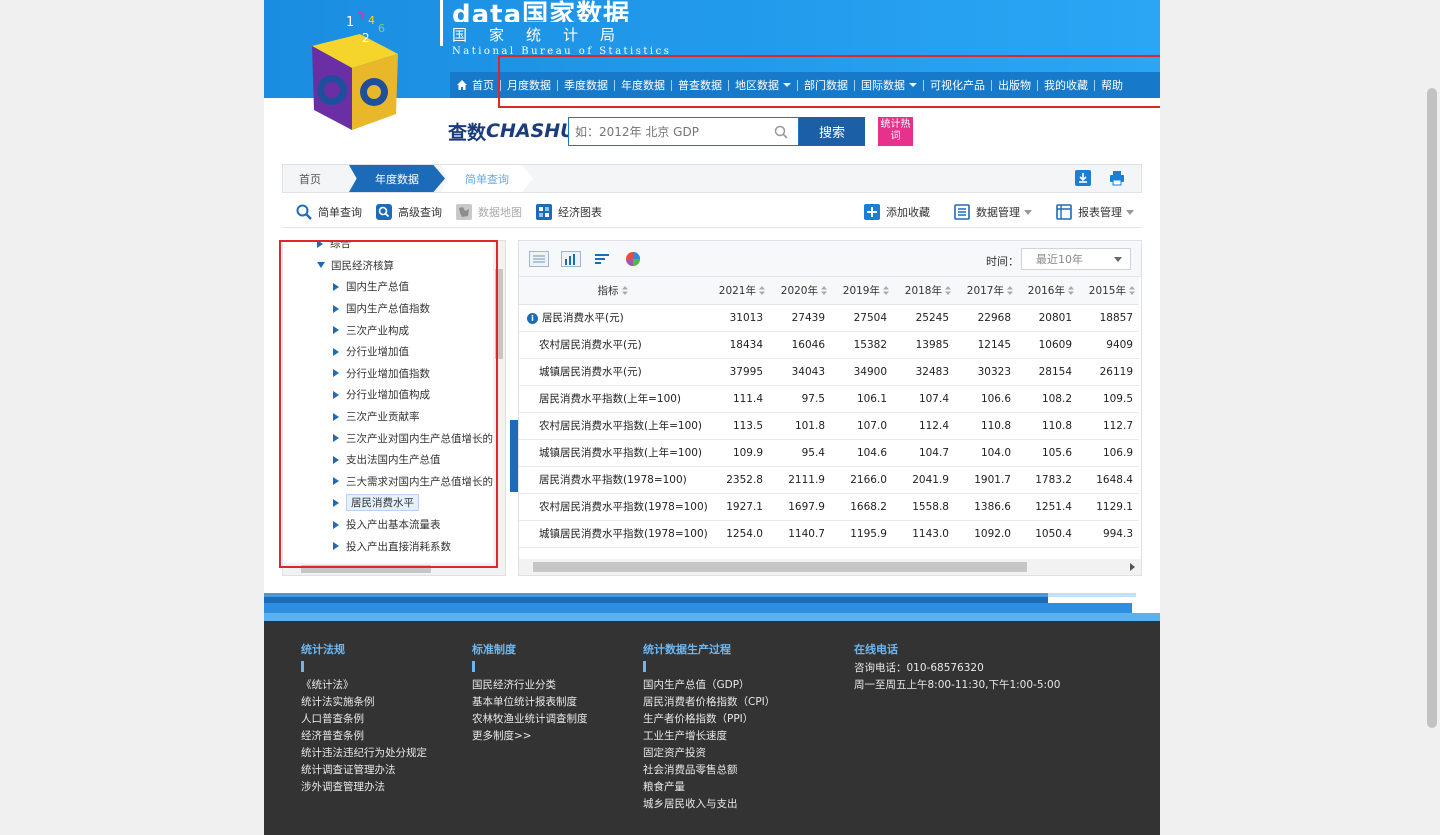 Image resolution: width=1440 pixels, height=835 pixels. Describe the element at coordinates (539, 258) in the screenshot. I see `list-view-icon` at that location.